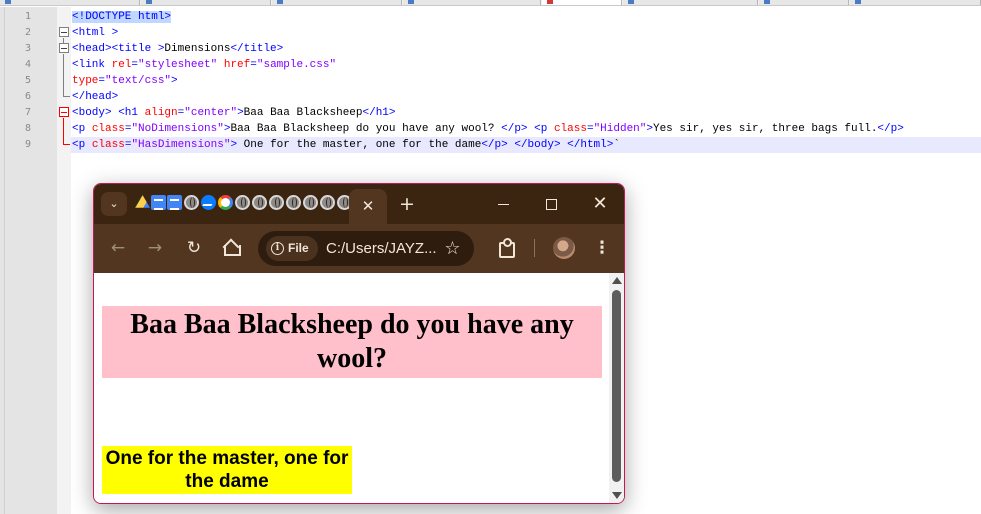 The height and width of the screenshot is (514, 981). I want to click on home-icon, so click(231, 248).